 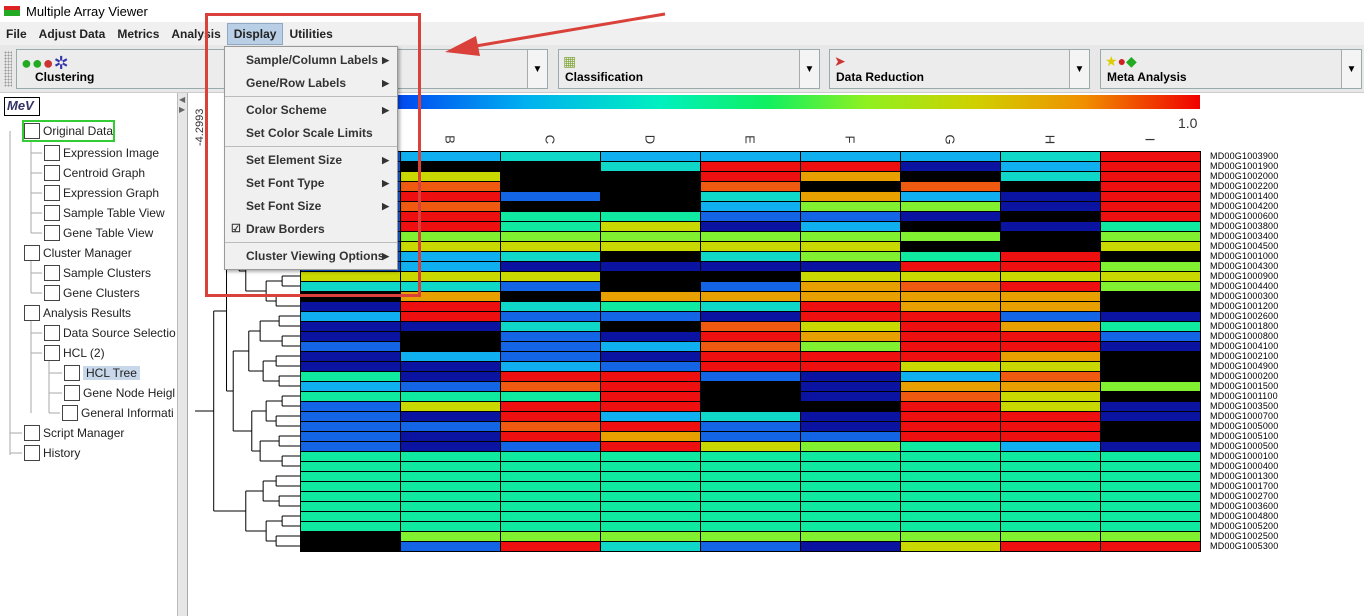 What do you see at coordinates (72, 34) in the screenshot?
I see `menu-adjust-data: Adjust Data` at bounding box center [72, 34].